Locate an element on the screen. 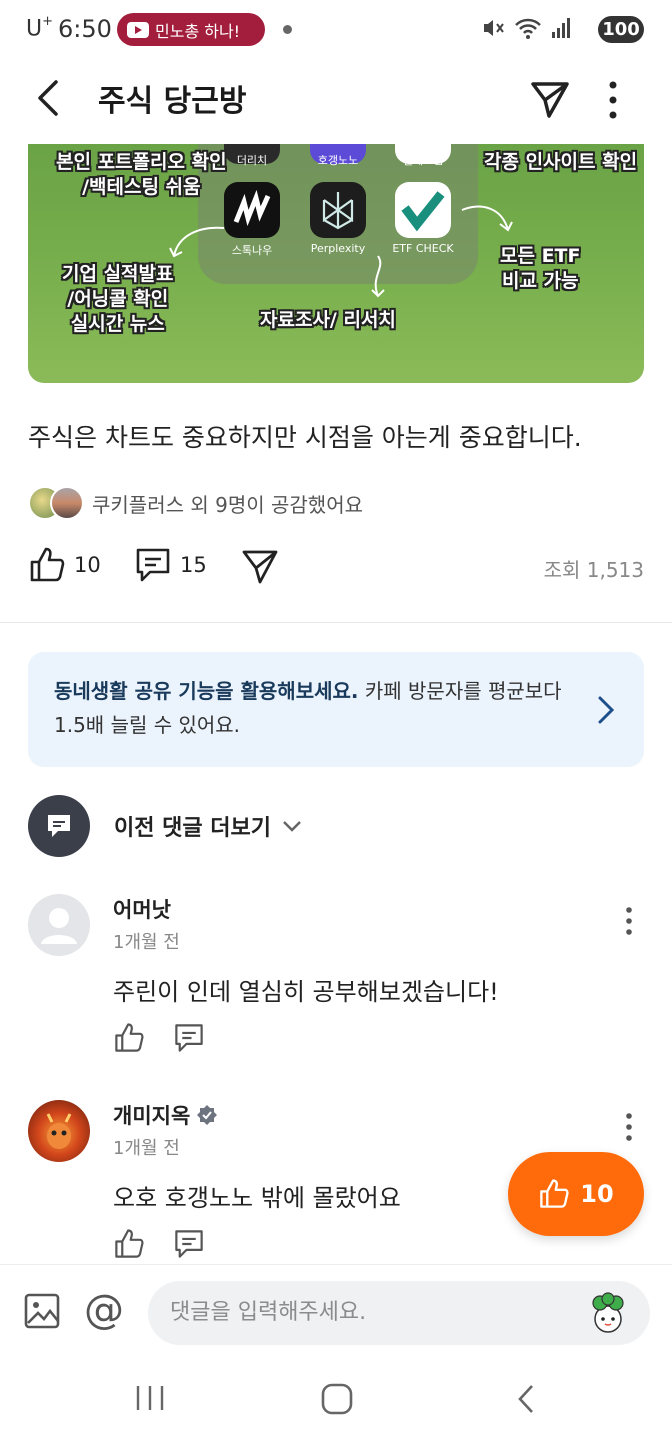  battery-indicator: 100 is located at coordinates (621, 29).